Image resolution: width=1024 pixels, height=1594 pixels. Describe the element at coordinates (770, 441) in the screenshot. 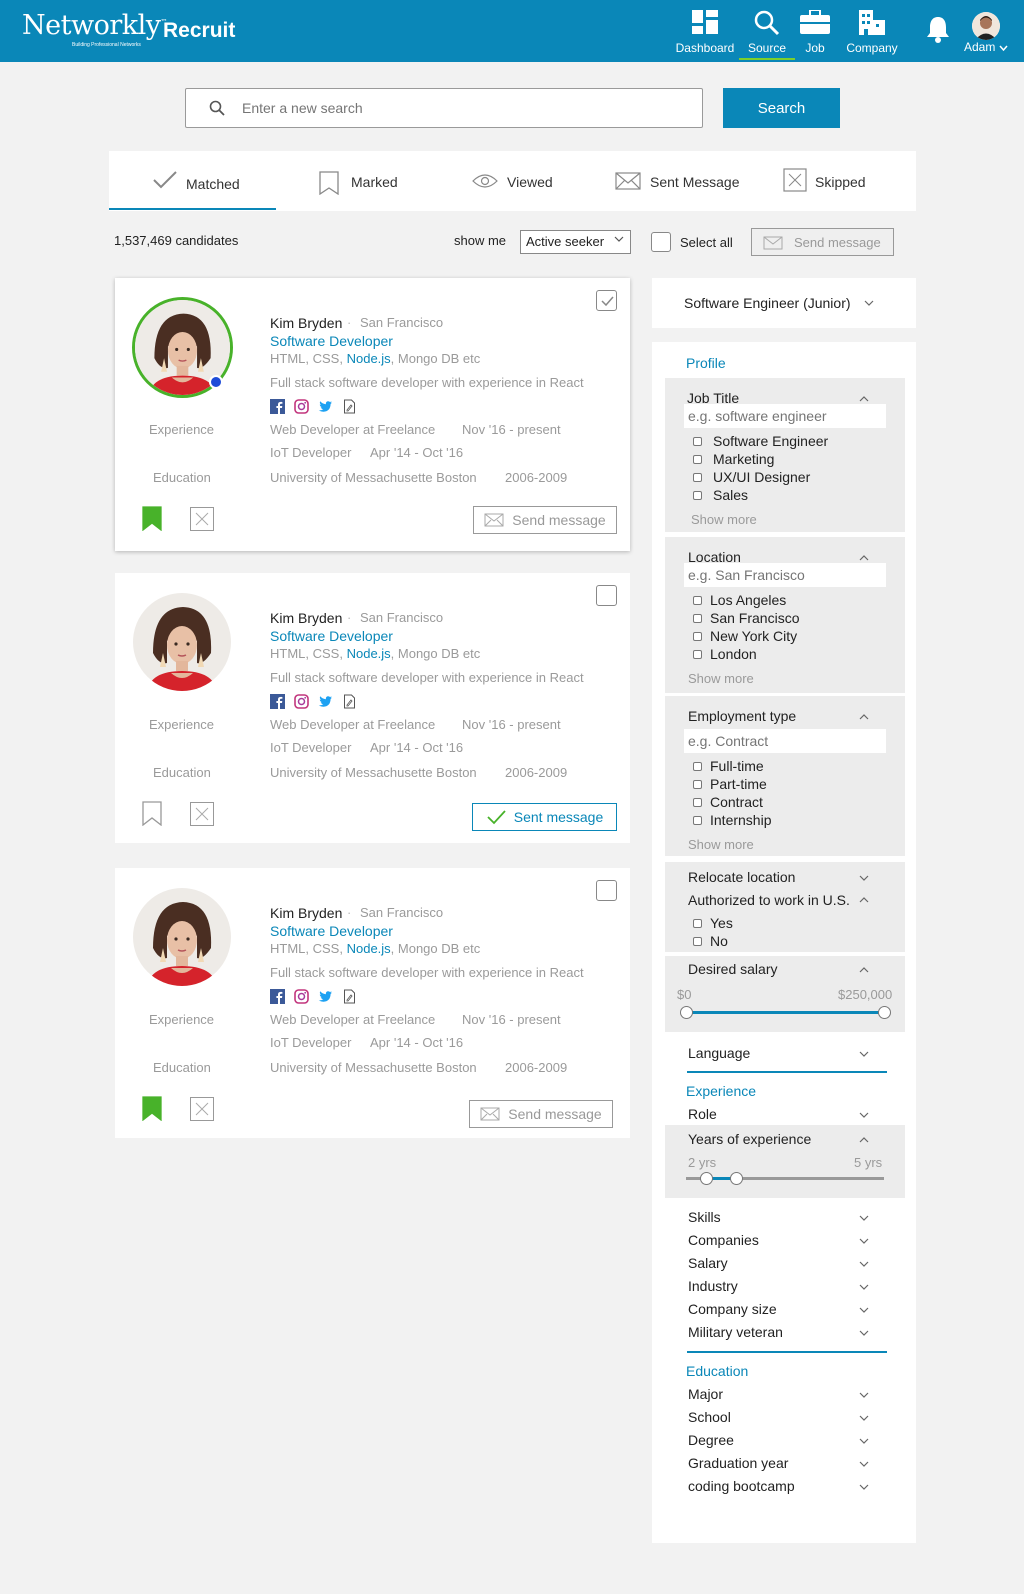

I see `filter-option: Software Engineer` at that location.